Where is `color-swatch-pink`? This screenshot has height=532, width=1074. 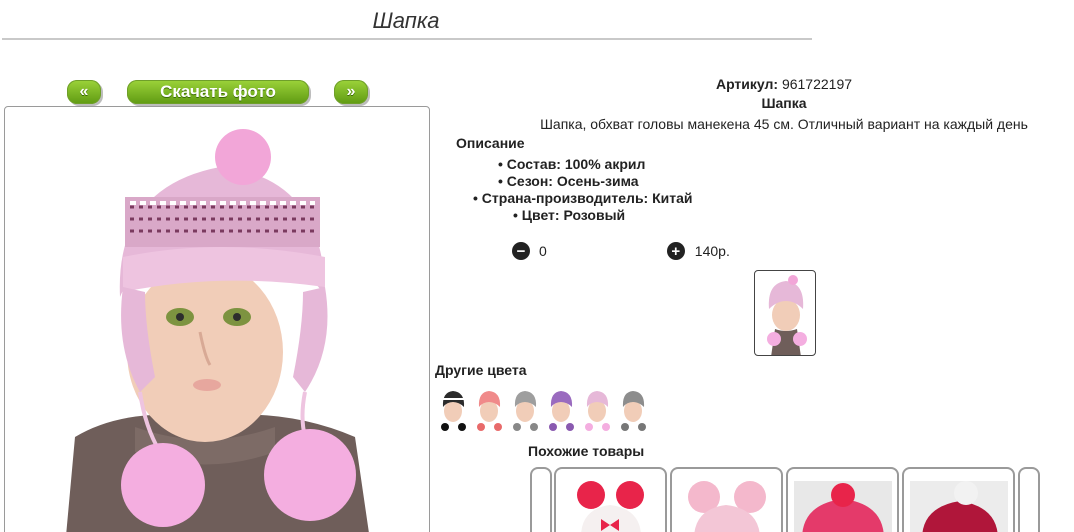
color-swatch-pink is located at coordinates (597, 409).